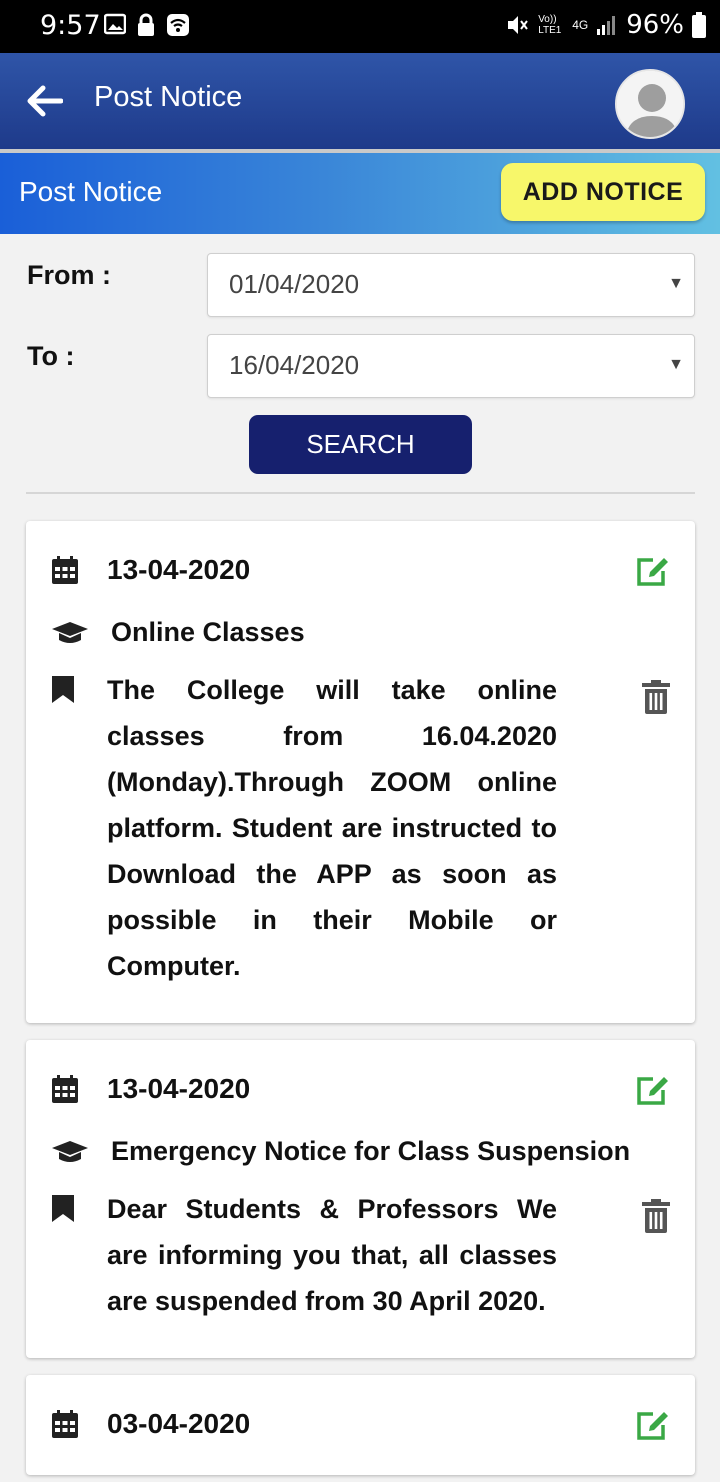 The image size is (720, 1482). Describe the element at coordinates (451, 366) in the screenshot. I see `to-date-select: 16/04/2020 ▼` at that location.